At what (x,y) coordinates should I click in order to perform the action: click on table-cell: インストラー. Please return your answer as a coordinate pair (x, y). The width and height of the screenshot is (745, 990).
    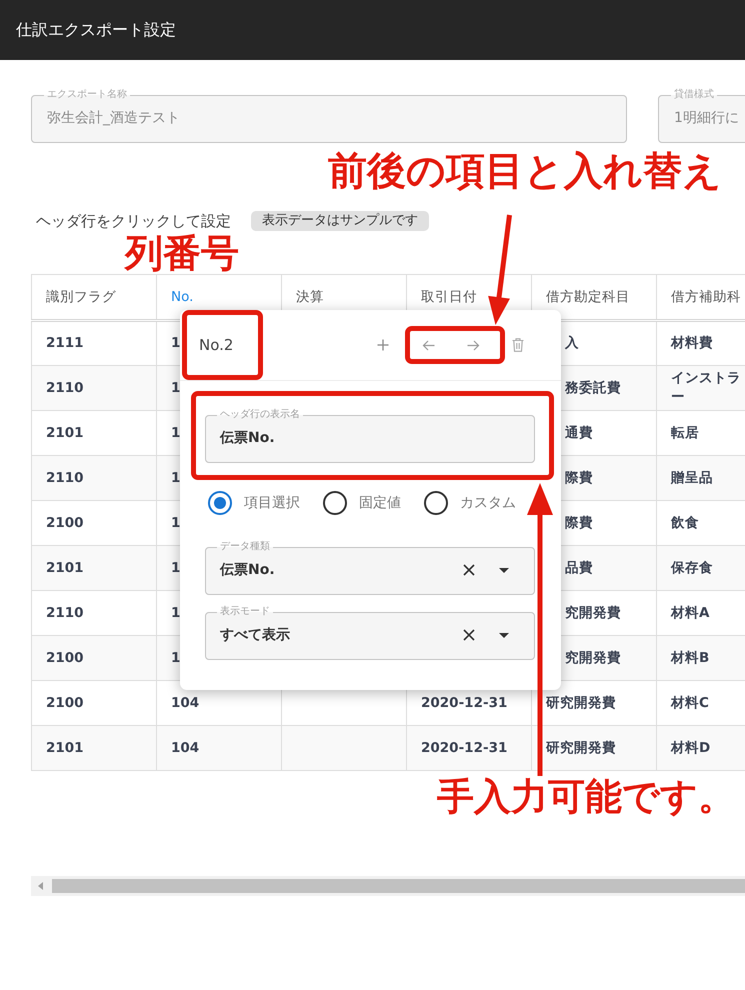
    Looking at the image, I should click on (700, 388).